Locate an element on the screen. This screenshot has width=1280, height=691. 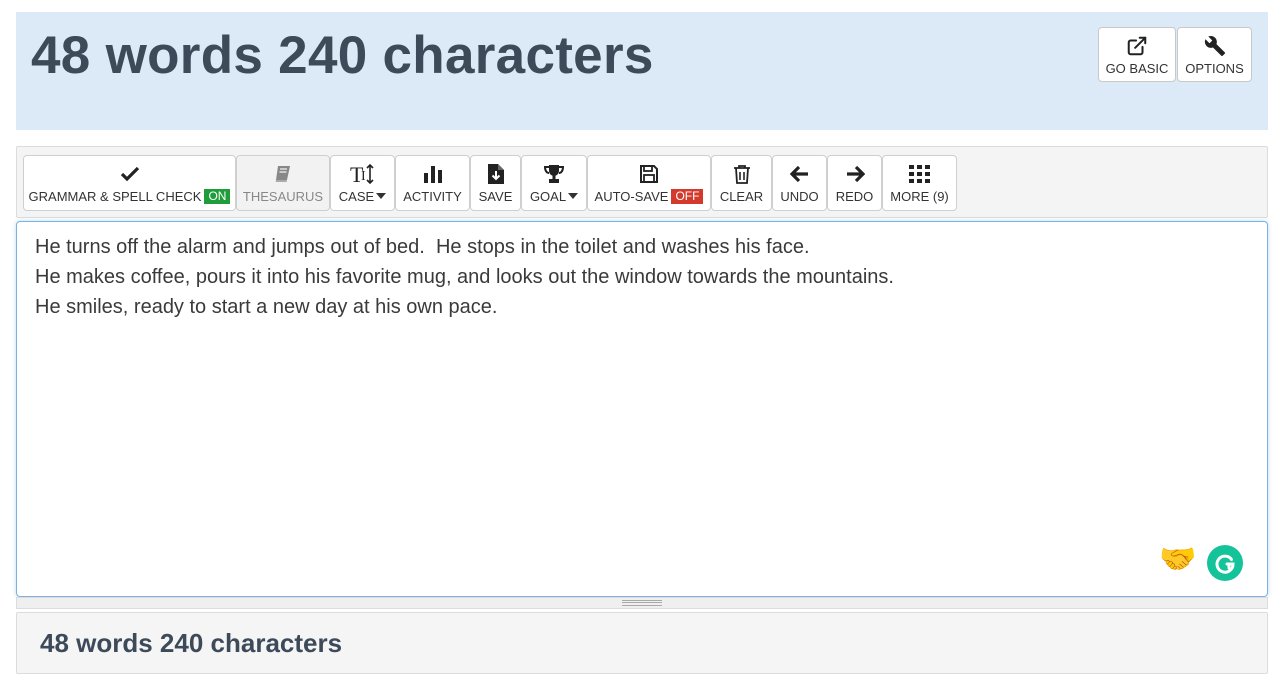
text-height-icon: T I is located at coordinates (363, 174).